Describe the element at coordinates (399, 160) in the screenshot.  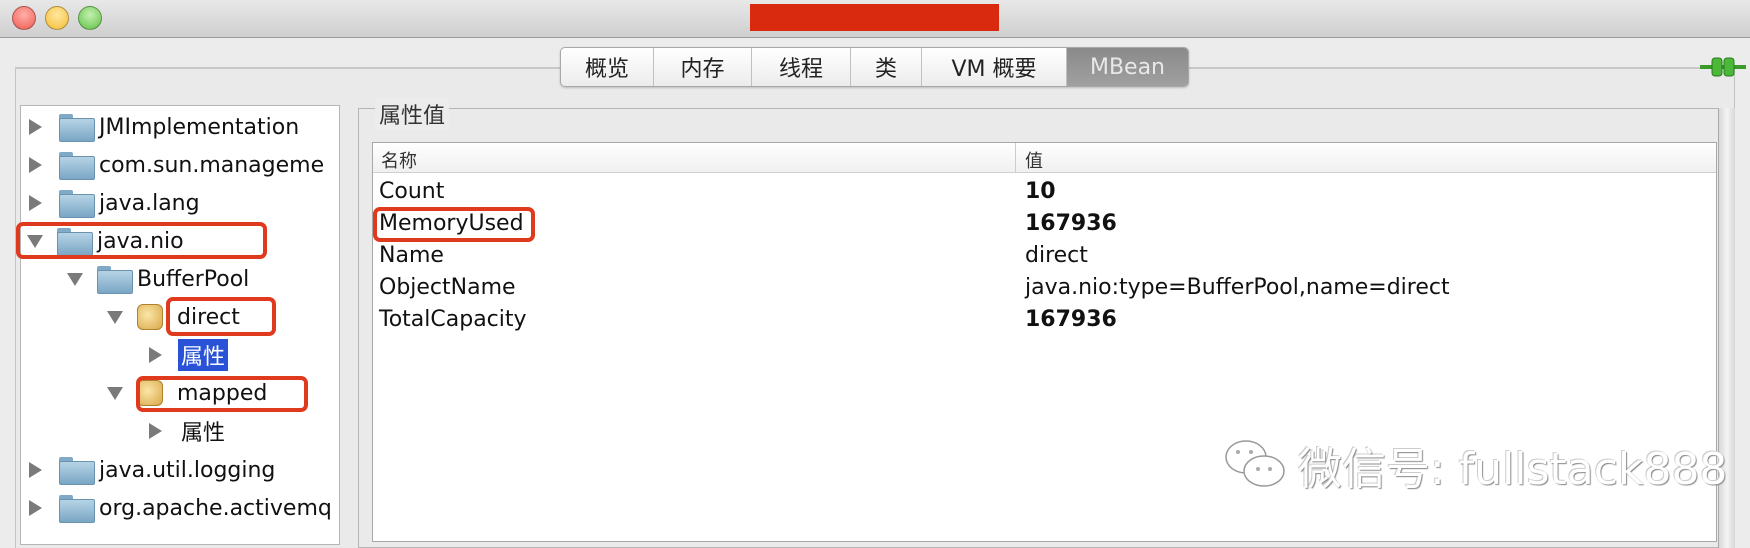
I see `column-header-name: 名称` at that location.